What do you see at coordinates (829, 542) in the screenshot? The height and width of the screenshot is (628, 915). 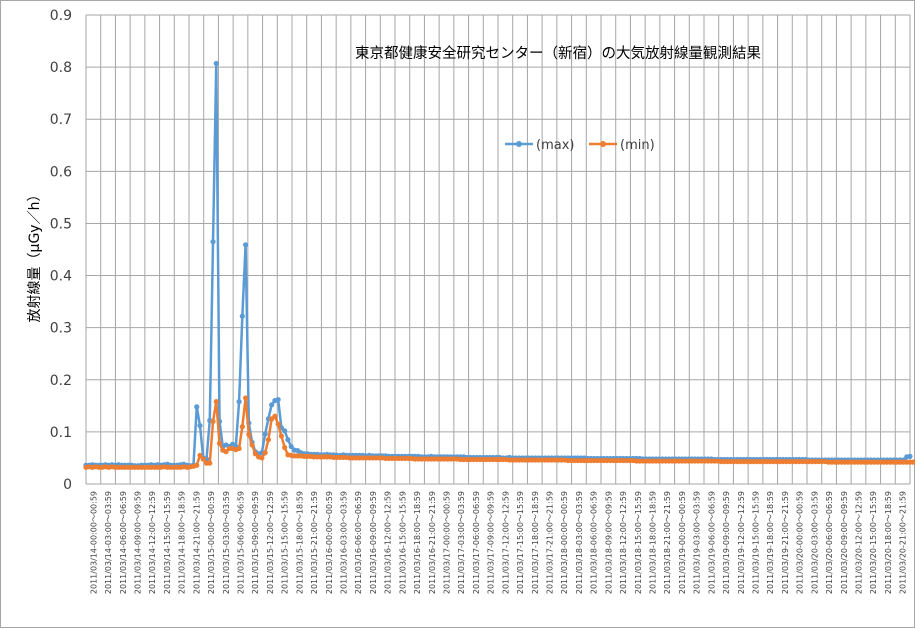 I see `x-tick-label: 2011/03/20-06:00～06:59` at bounding box center [829, 542].